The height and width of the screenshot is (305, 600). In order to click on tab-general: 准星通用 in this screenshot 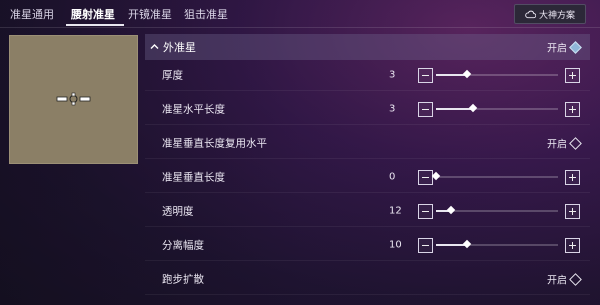, I will do `click(32, 14)`.